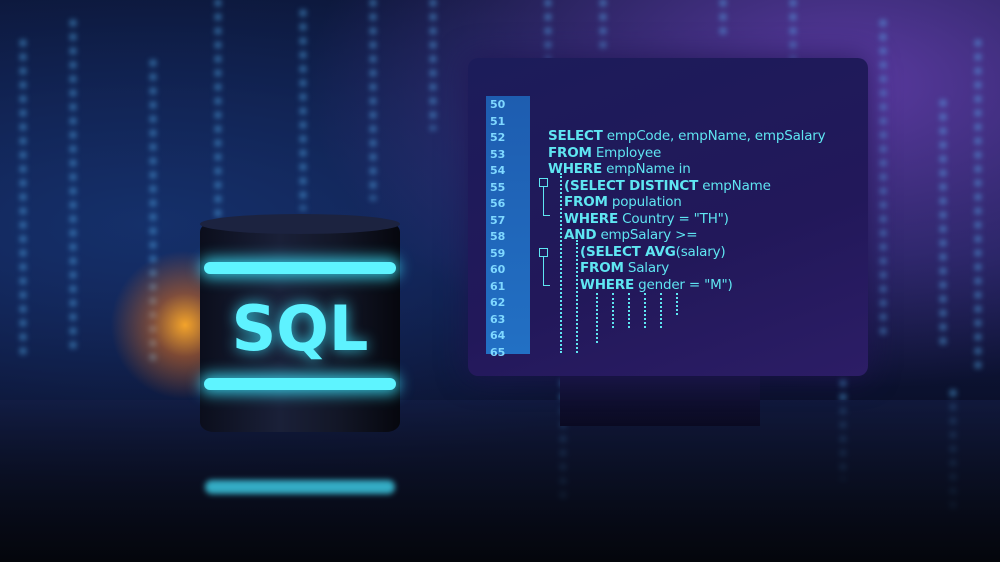 The image size is (1000, 562). I want to click on line-number: 54, so click(498, 170).